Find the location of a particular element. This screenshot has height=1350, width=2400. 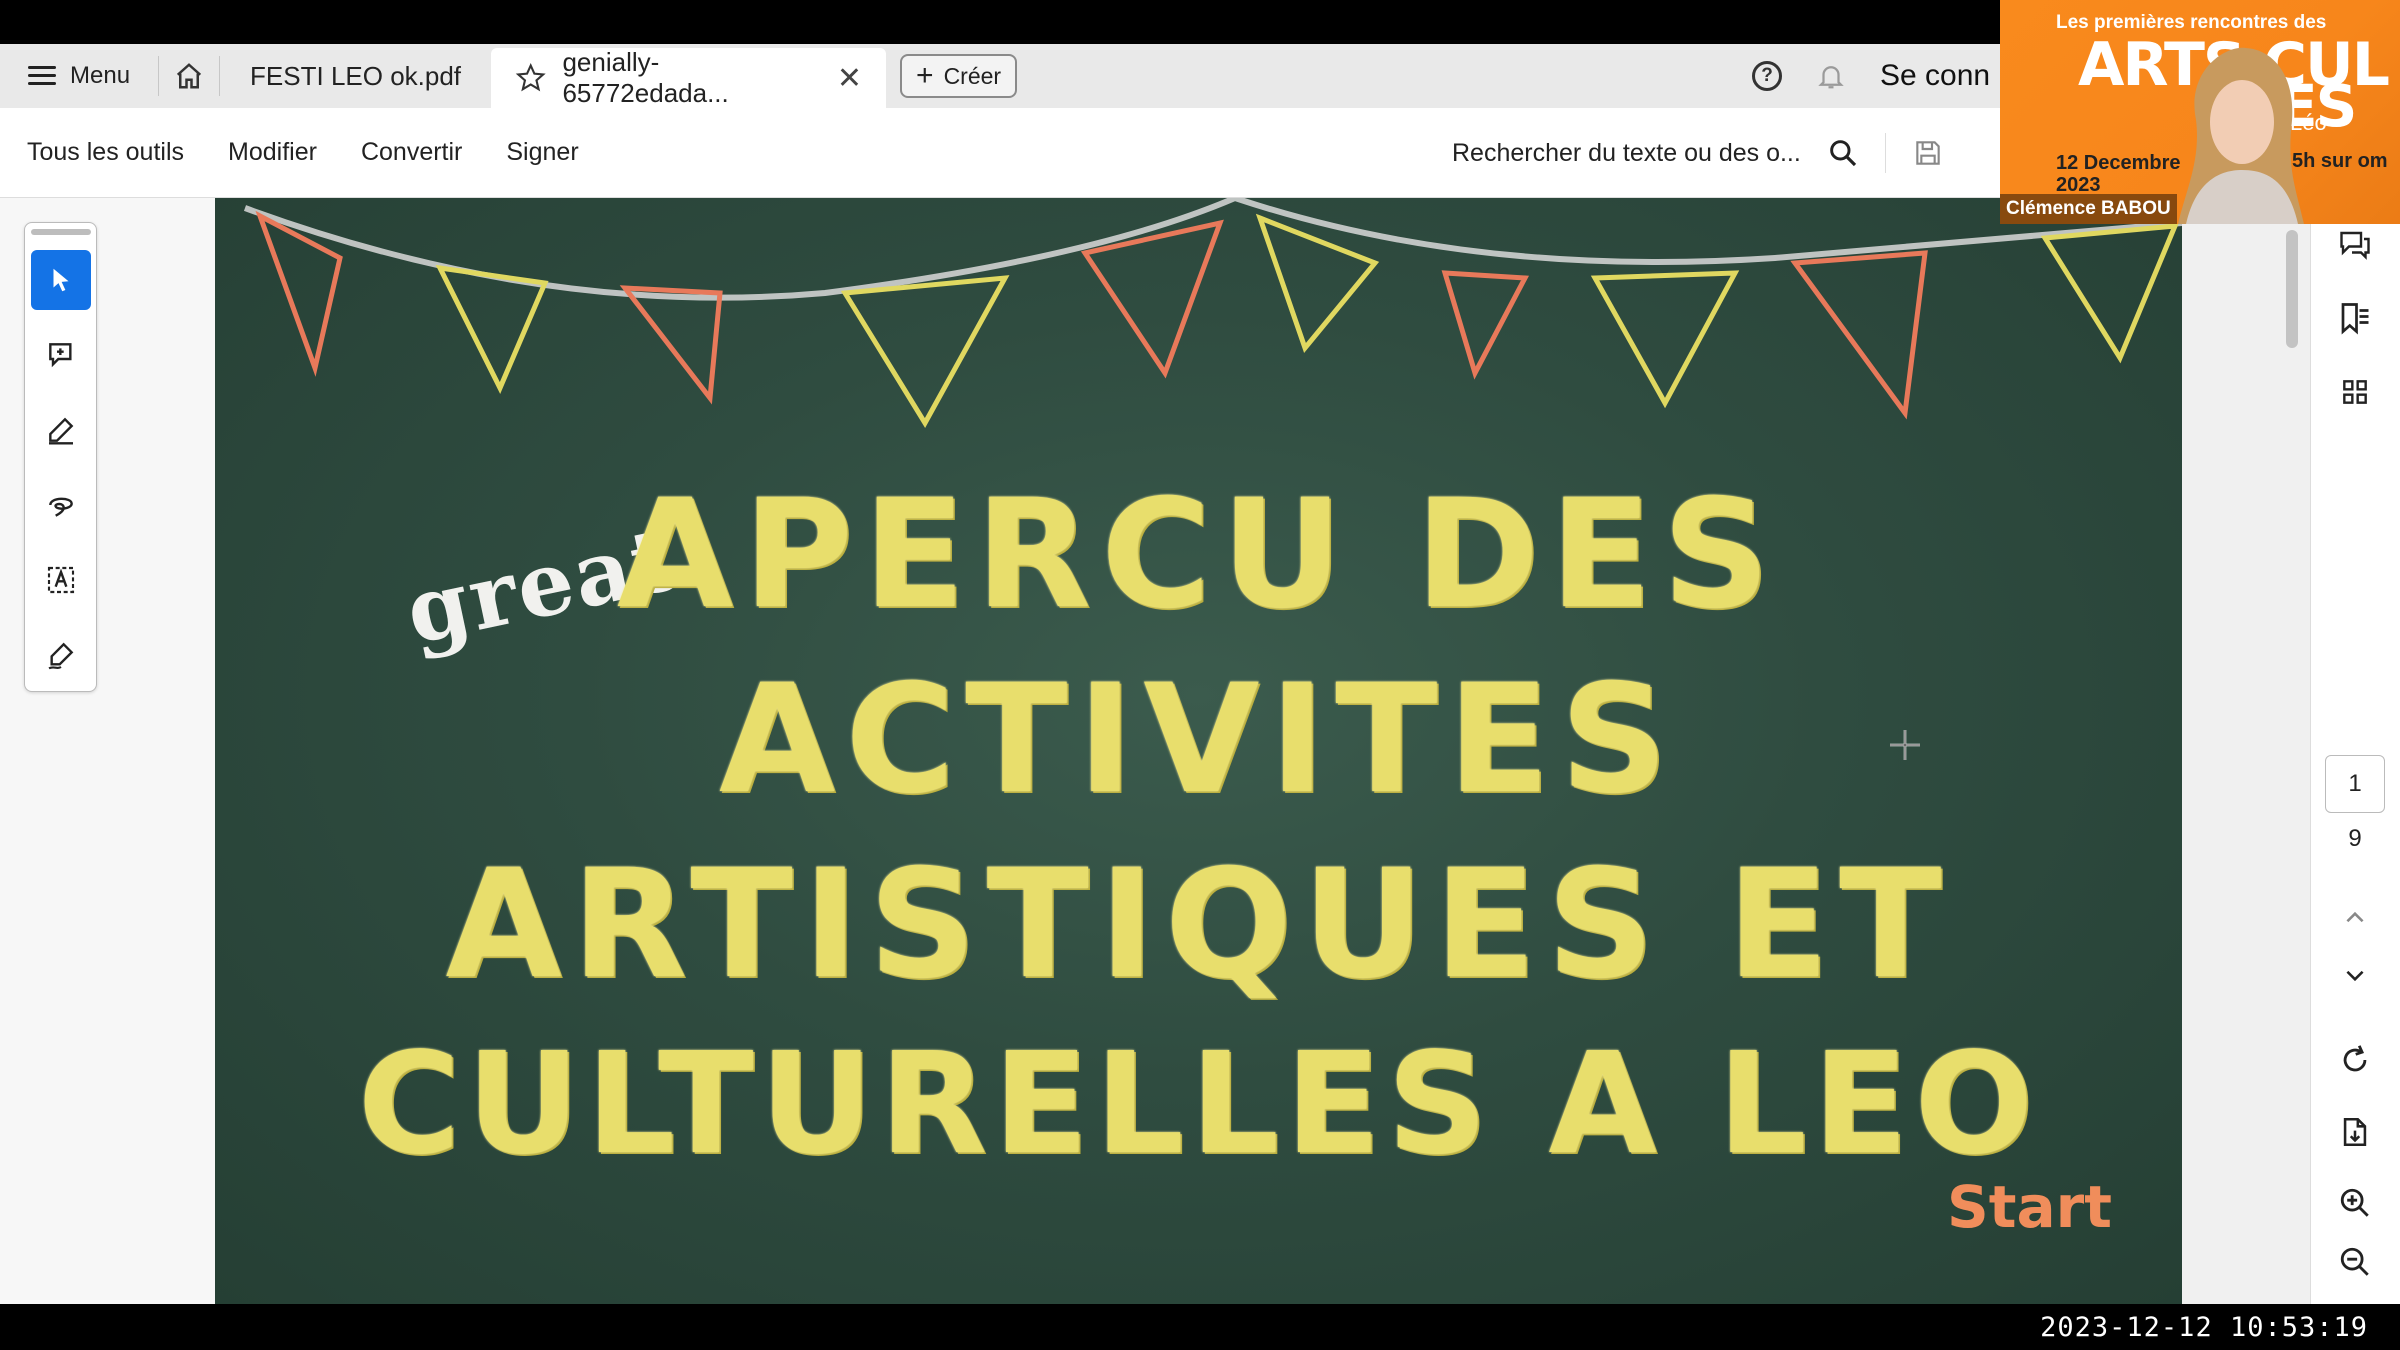

bunting-decoration is located at coordinates (1212, 313).